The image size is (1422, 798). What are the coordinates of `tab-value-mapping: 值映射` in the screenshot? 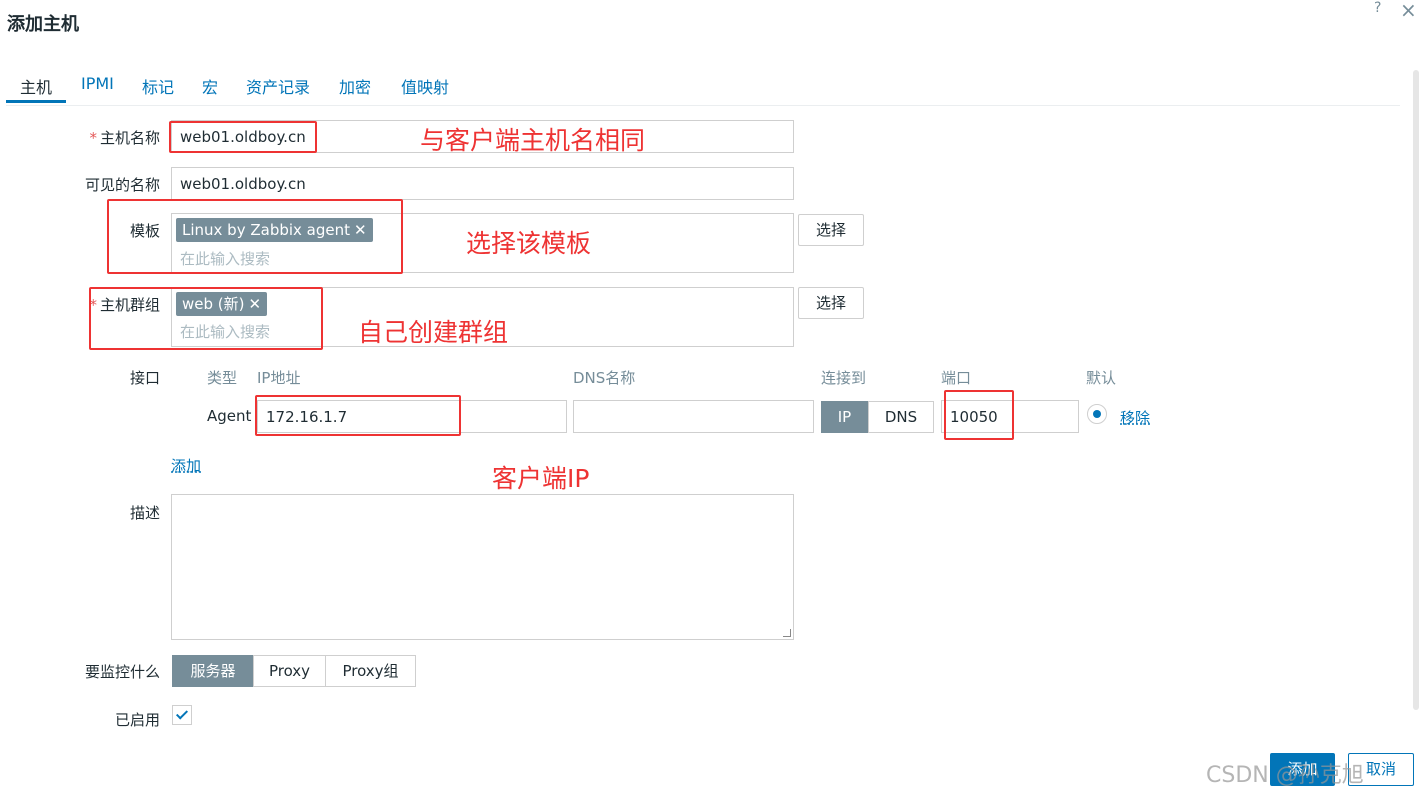 It's located at (425, 86).